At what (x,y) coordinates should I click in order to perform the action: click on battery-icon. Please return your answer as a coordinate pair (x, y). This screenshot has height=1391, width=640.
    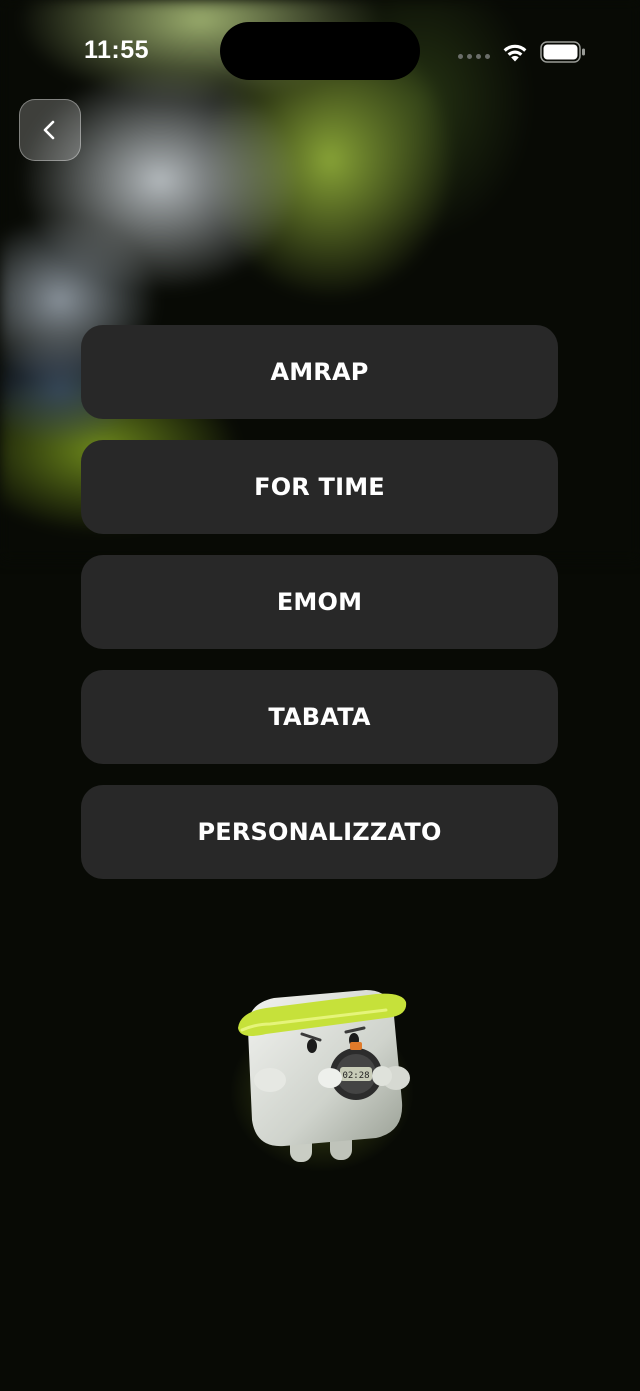
    Looking at the image, I should click on (562, 52).